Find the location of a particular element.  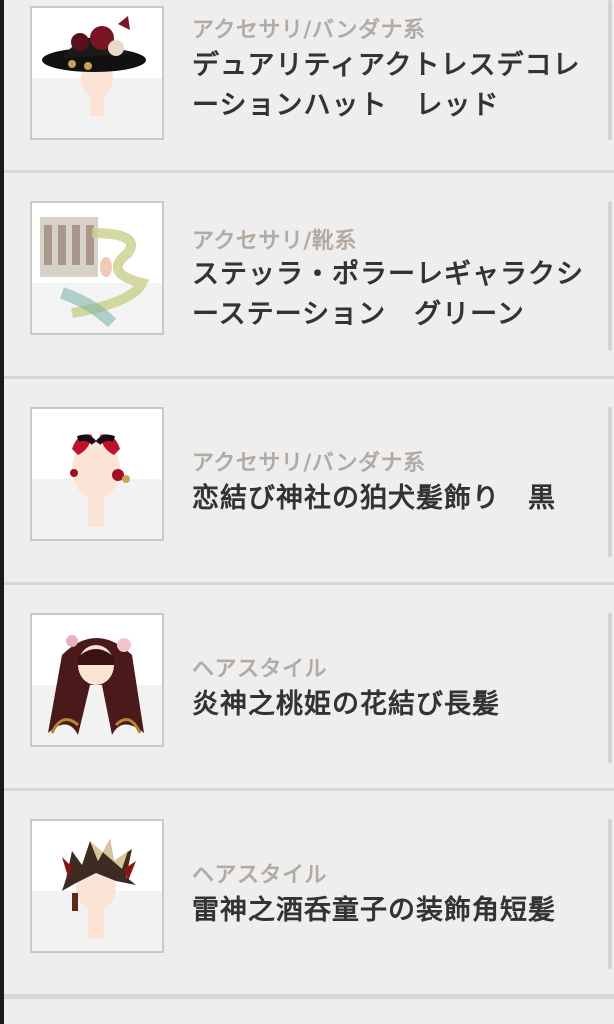

station-icon is located at coordinates (97, 268).